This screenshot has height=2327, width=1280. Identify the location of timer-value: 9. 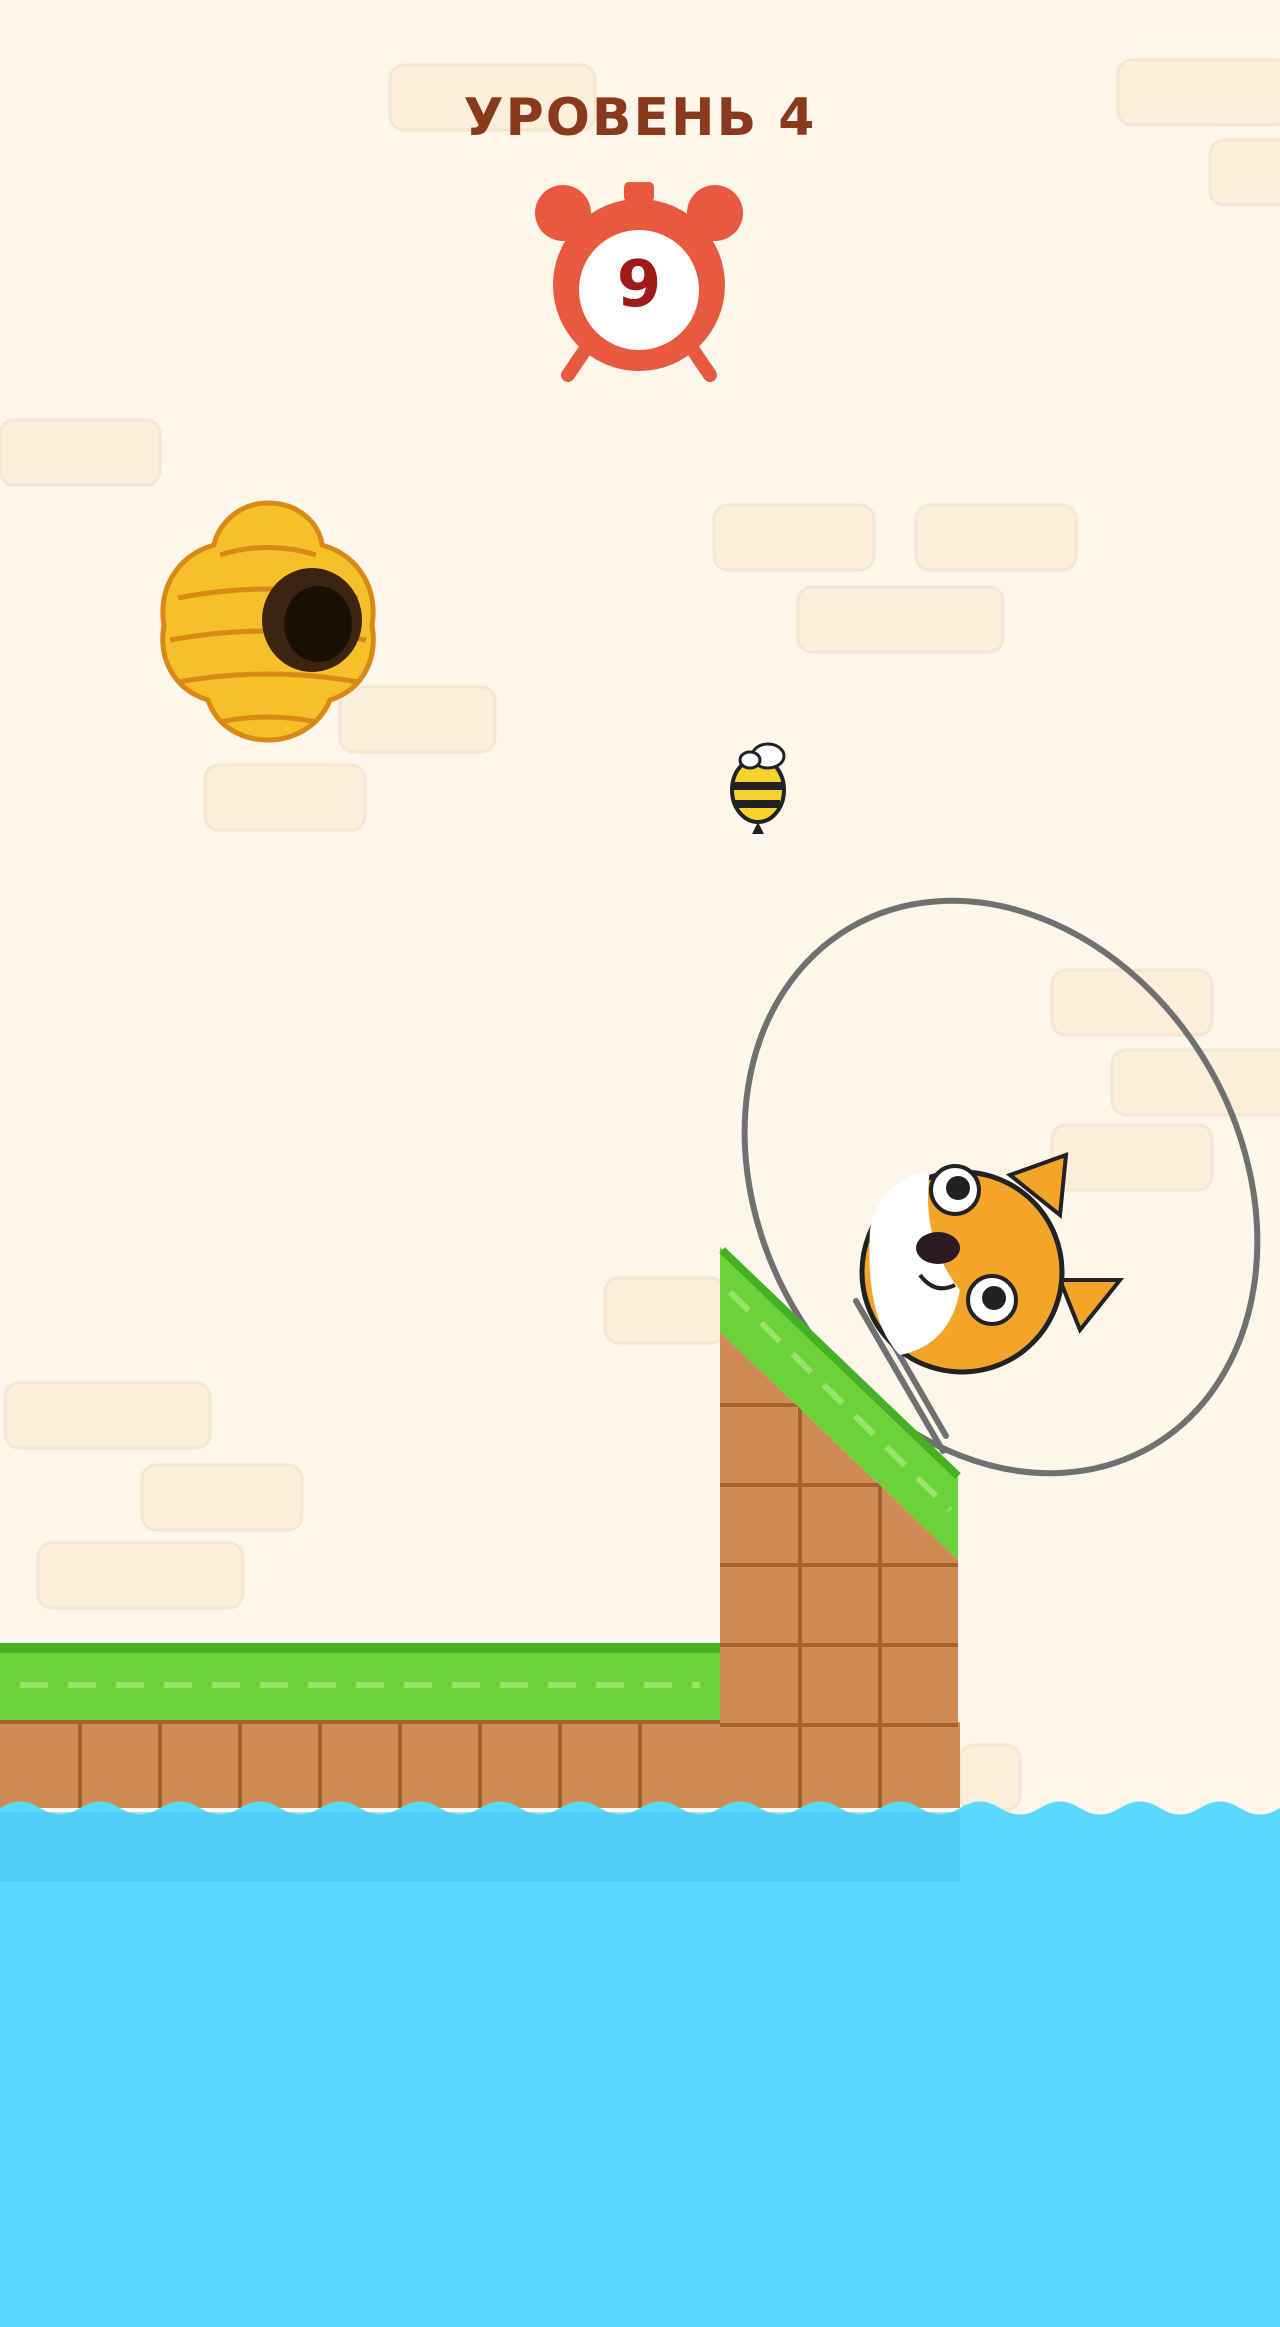
(639, 285).